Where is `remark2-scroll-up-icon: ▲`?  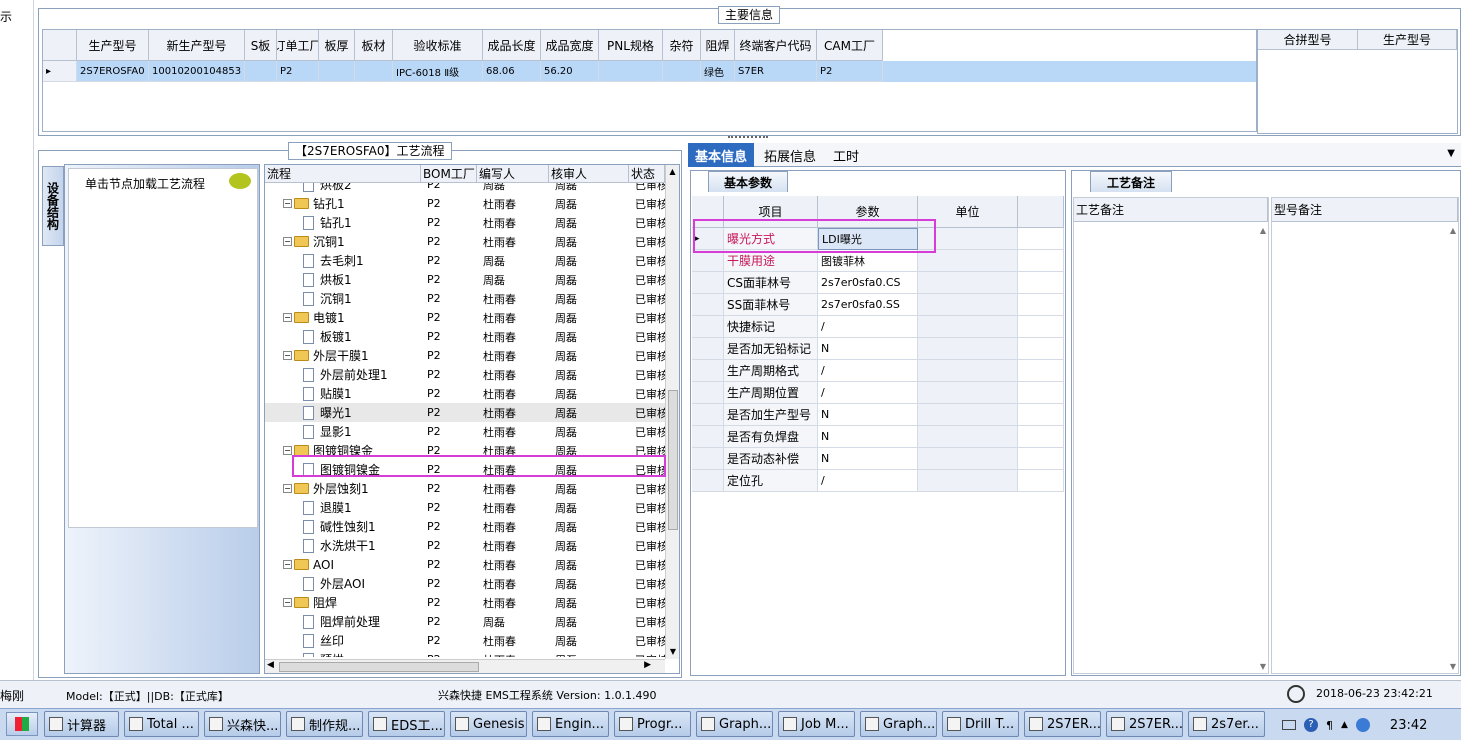
remark2-scroll-up-icon: ▲ is located at coordinates (1453, 230).